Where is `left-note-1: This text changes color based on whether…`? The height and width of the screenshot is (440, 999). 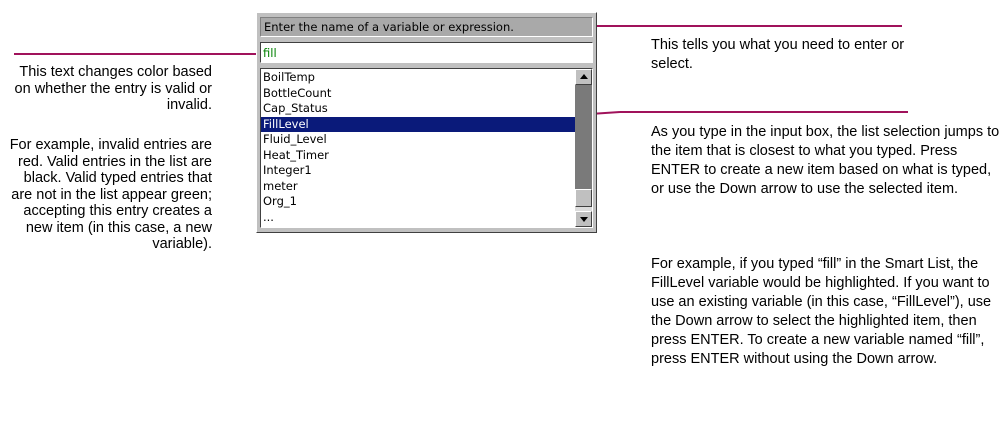 left-note-1: This text changes color based on whether… is located at coordinates (113, 88).